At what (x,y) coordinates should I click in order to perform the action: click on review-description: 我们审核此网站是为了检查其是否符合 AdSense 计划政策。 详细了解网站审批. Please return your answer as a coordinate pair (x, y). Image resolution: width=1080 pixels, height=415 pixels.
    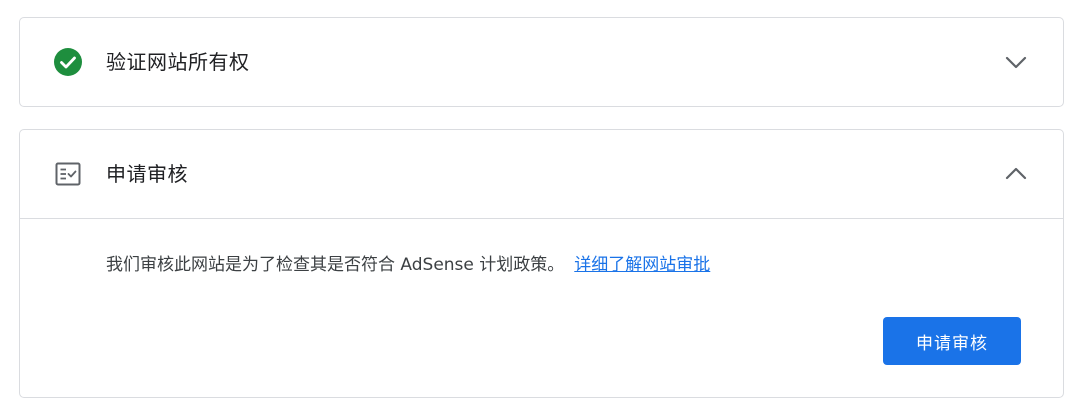
    Looking at the image, I should click on (408, 265).